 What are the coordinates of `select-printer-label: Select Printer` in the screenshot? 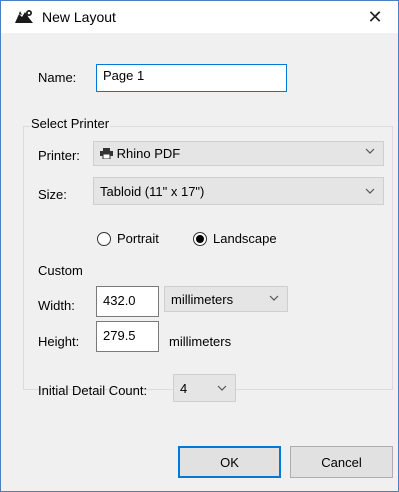 It's located at (70, 123).